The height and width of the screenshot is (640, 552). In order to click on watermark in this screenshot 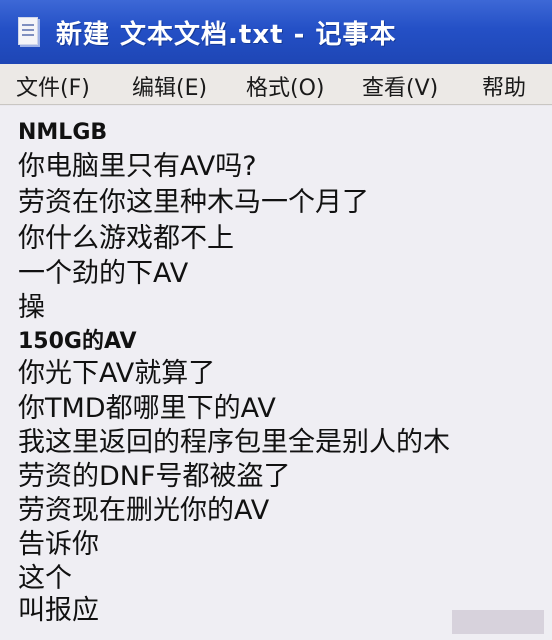, I will do `click(498, 622)`.